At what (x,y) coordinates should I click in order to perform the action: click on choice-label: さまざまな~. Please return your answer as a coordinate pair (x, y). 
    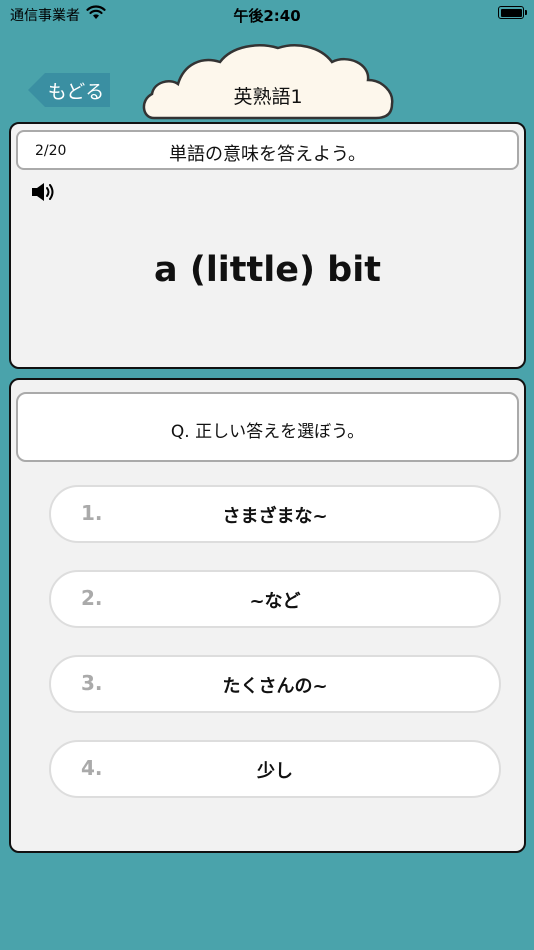
    Looking at the image, I should click on (275, 516).